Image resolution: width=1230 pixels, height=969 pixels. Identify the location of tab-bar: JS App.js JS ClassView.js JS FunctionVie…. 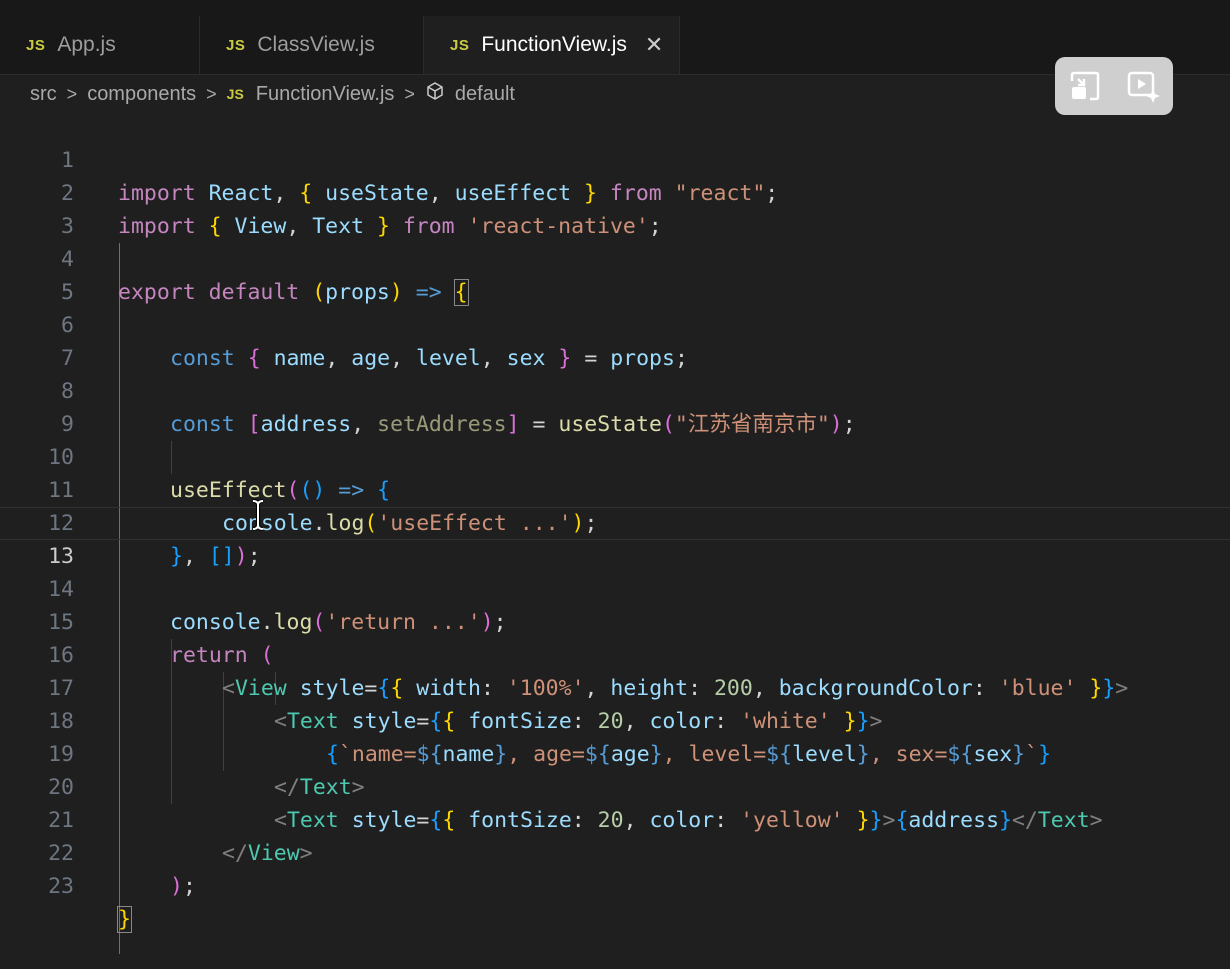
(615, 37).